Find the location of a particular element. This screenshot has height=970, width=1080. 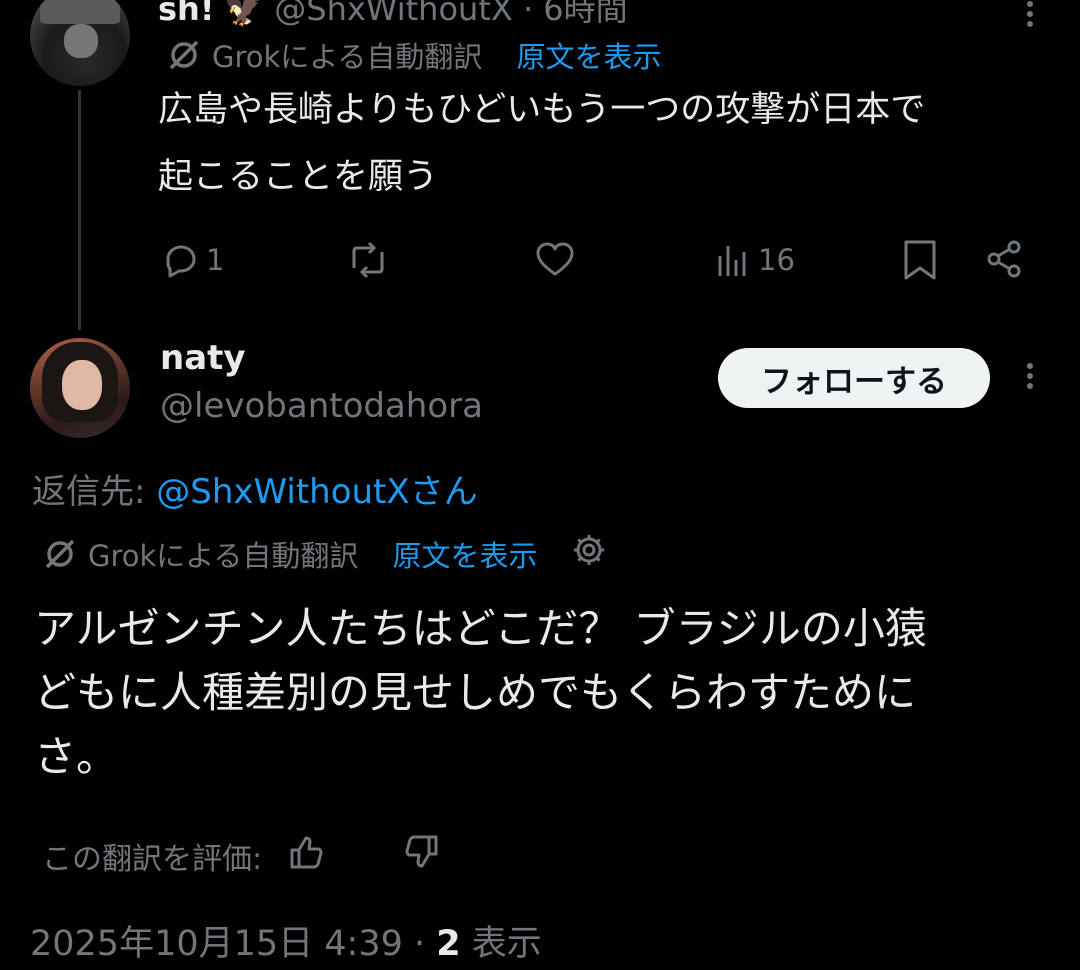

reply-to-line: 返信先: @ShxWithoutXさん is located at coordinates (255, 488).